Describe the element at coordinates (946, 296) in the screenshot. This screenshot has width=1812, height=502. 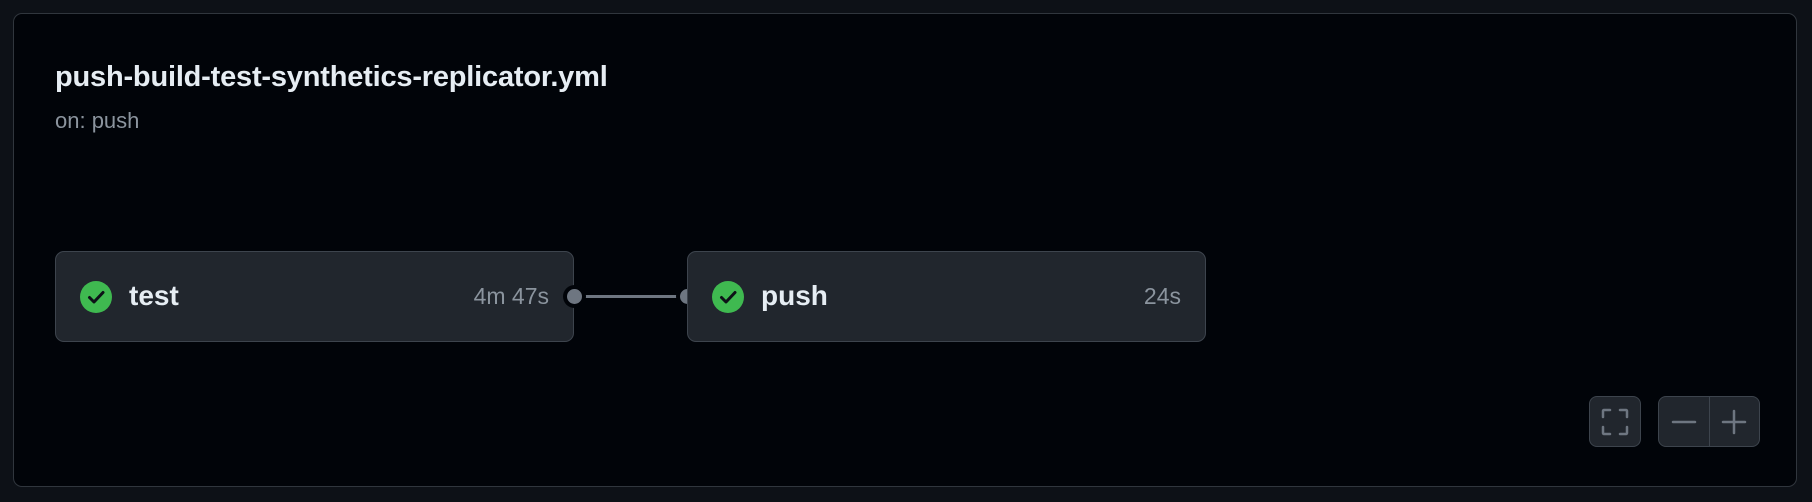
I see `job-card-push: push 24s` at that location.